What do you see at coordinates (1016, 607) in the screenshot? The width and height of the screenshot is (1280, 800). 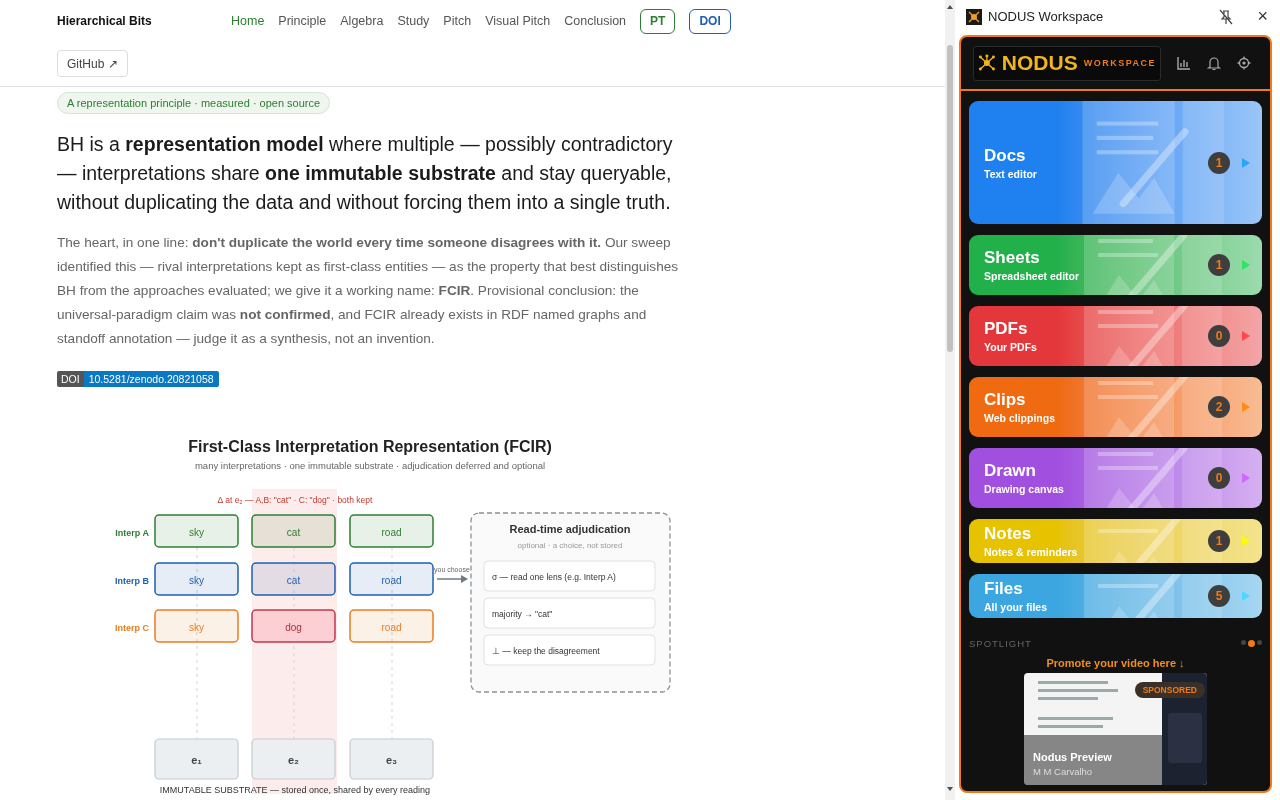 I see `app-subtitle: All your files` at bounding box center [1016, 607].